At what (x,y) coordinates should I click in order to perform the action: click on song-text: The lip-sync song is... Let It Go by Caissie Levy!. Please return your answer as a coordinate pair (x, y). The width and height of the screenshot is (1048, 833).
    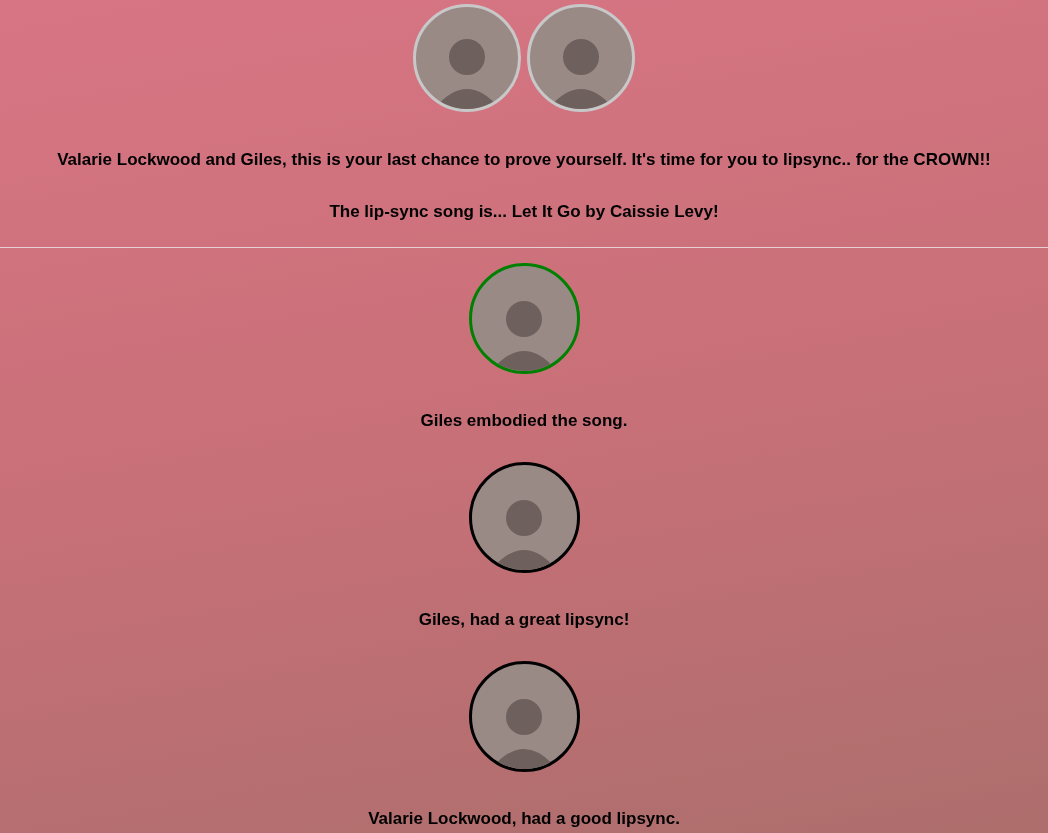
    Looking at the image, I should click on (524, 212).